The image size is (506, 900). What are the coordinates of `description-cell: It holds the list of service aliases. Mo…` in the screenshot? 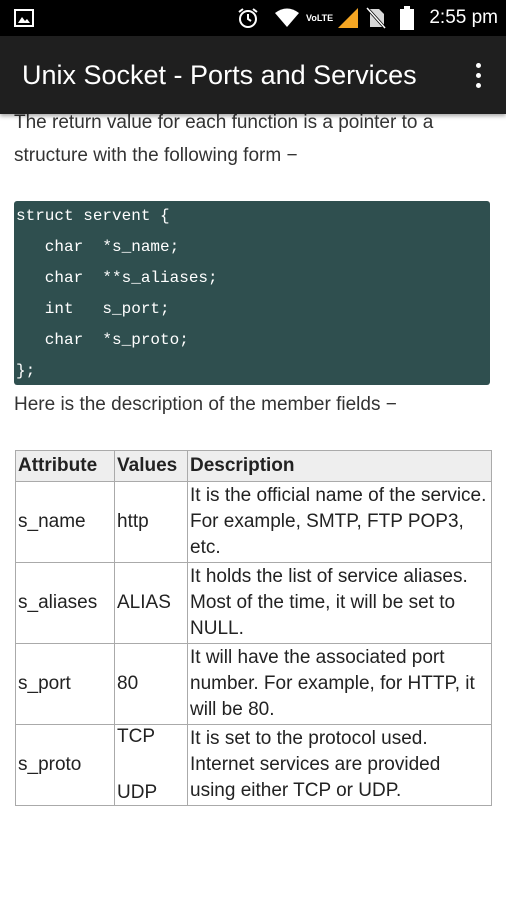 It's located at (339, 603).